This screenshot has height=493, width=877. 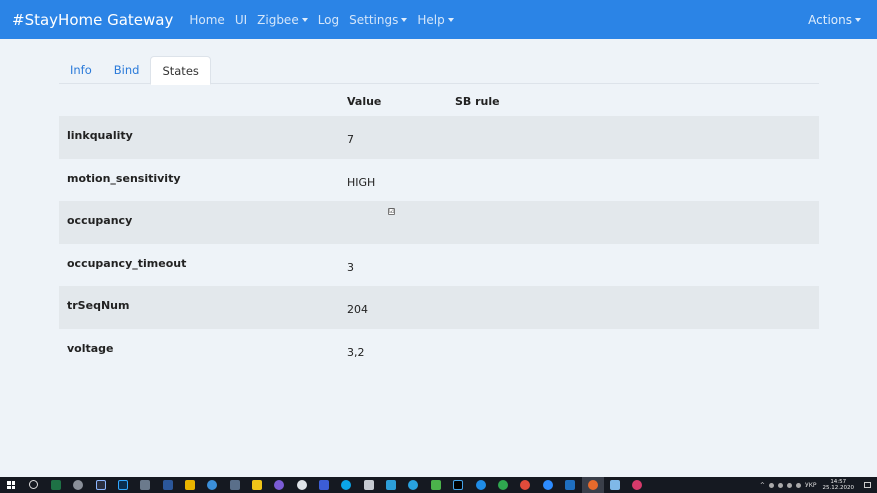 What do you see at coordinates (127, 263) in the screenshot?
I see `state-name: occupancy_timeout` at bounding box center [127, 263].